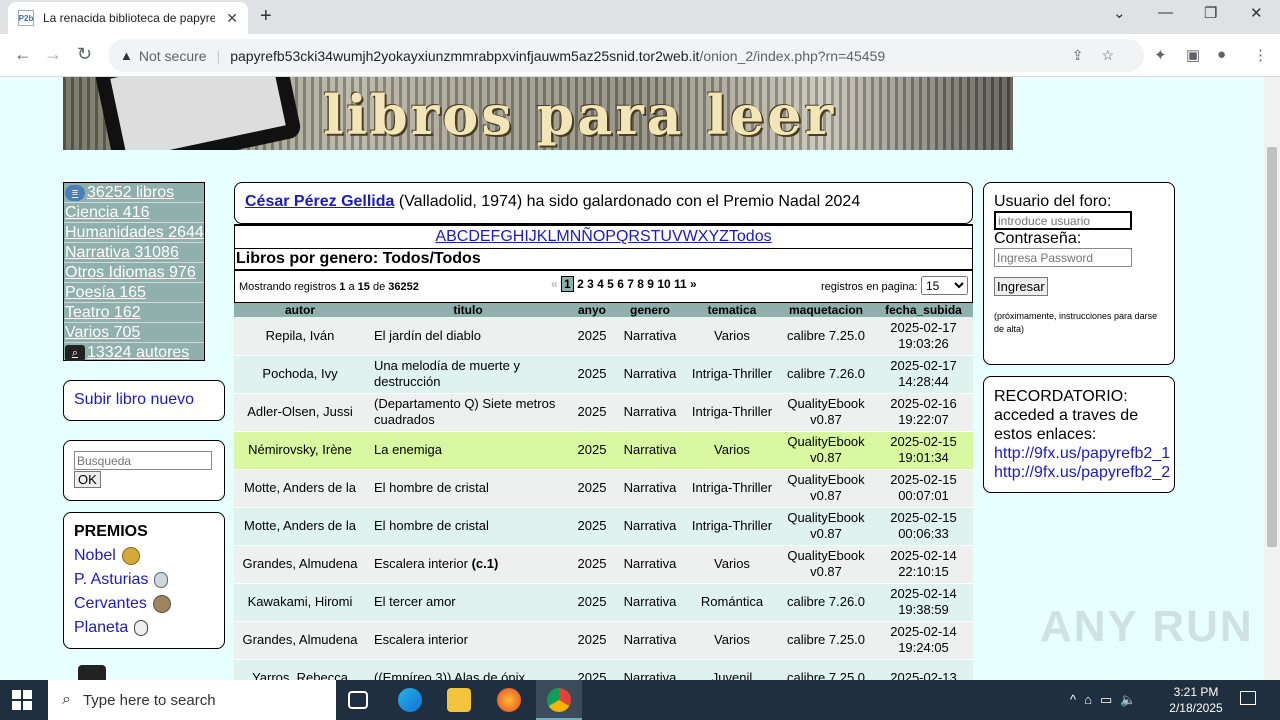 The image size is (1280, 720). What do you see at coordinates (300, 450) in the screenshot?
I see `cell-autor: Némirovsky, Irène` at bounding box center [300, 450].